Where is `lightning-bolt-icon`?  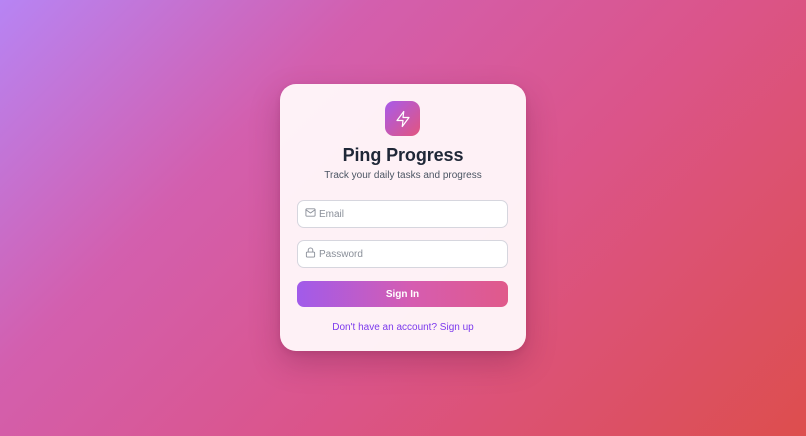 lightning-bolt-icon is located at coordinates (403, 119).